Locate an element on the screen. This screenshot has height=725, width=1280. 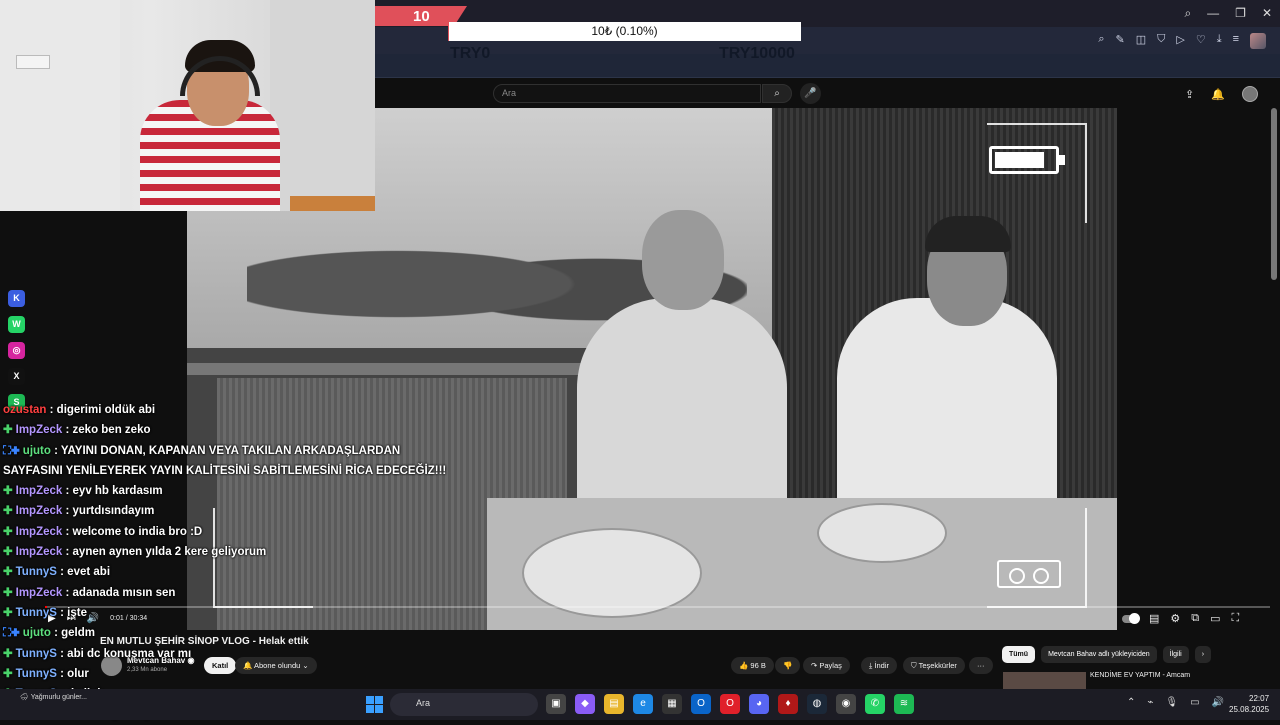
opera-icon: O is located at coordinates (730, 704).